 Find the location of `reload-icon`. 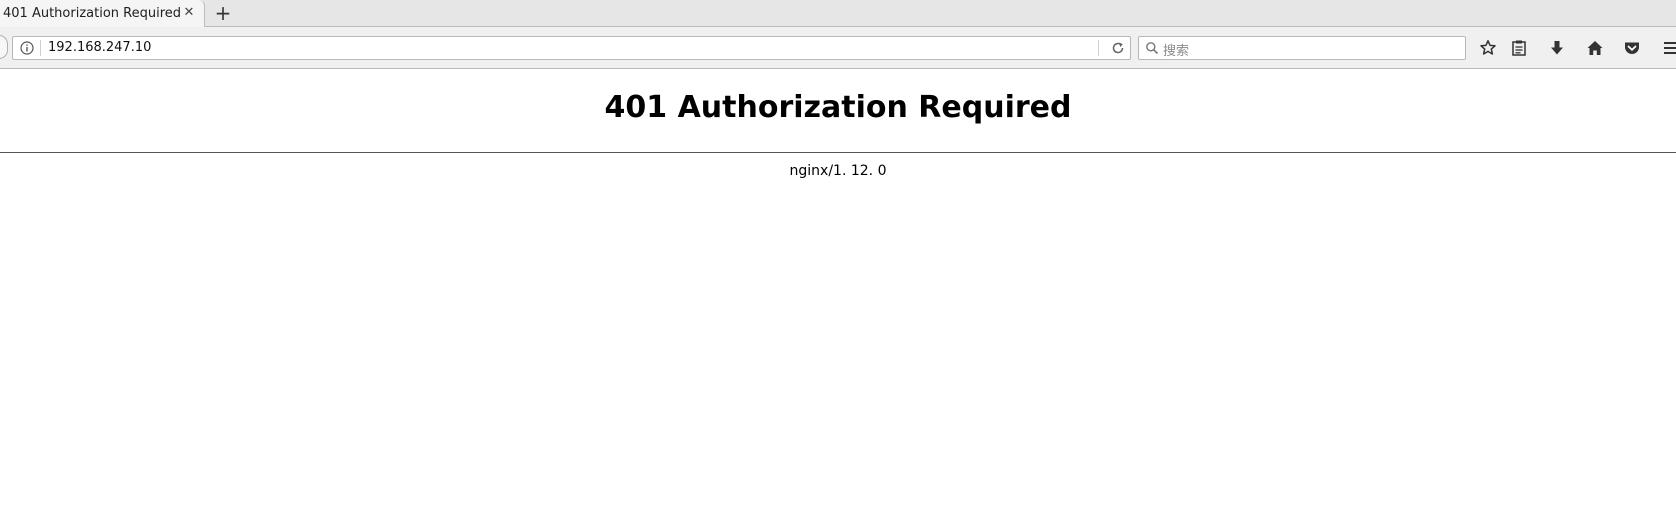

reload-icon is located at coordinates (1118, 48).